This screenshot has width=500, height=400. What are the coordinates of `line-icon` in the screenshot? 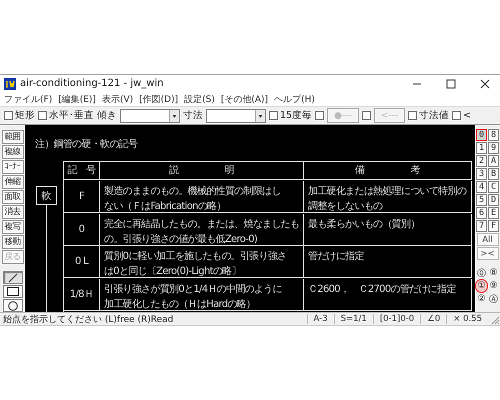 It's located at (13, 277).